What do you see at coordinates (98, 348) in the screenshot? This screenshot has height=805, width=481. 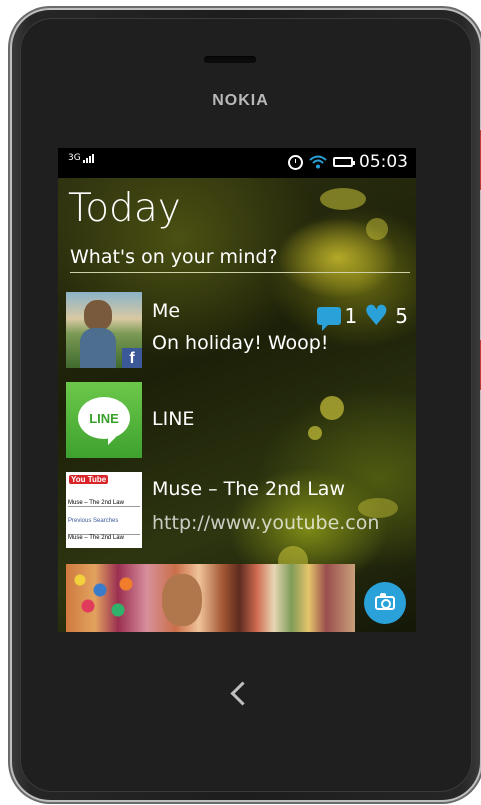 I see `person-body` at bounding box center [98, 348].